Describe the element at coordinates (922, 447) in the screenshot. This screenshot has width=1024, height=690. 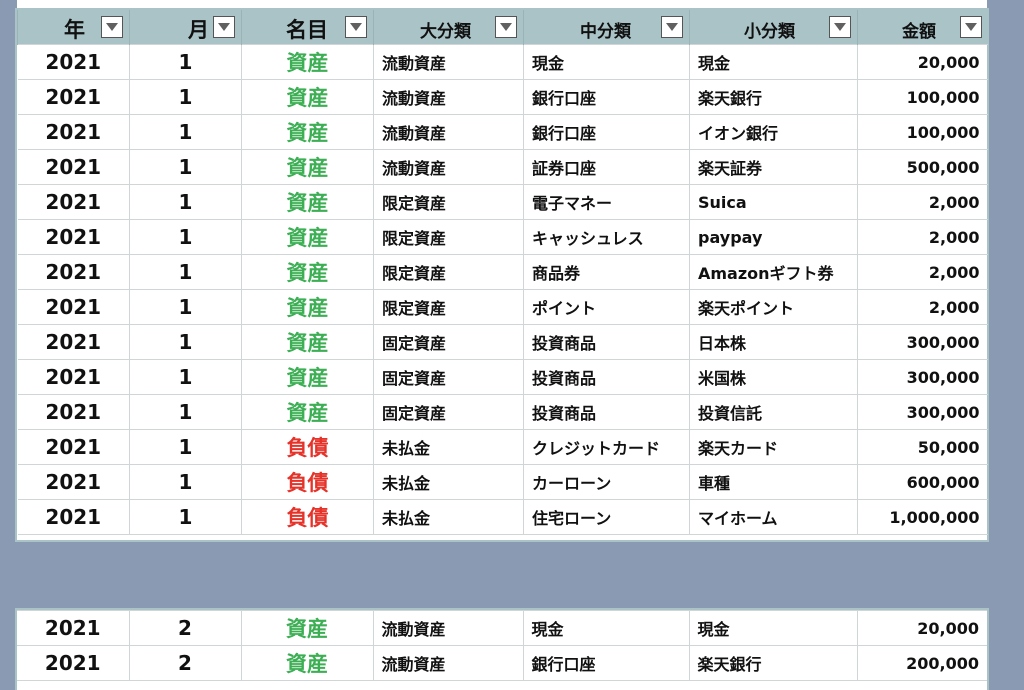
I see `cell-amount: 50,000` at that location.